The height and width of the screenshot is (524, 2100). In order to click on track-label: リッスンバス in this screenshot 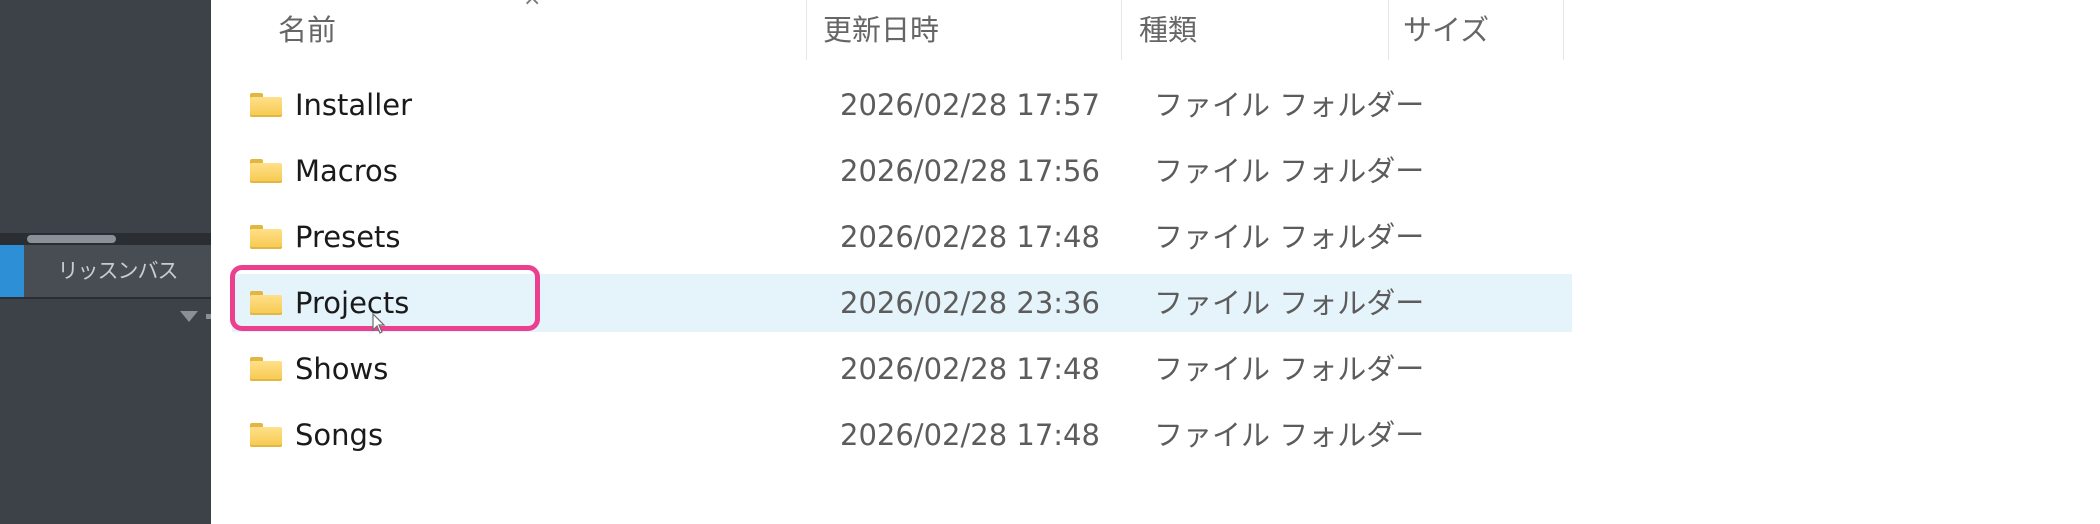, I will do `click(117, 271)`.